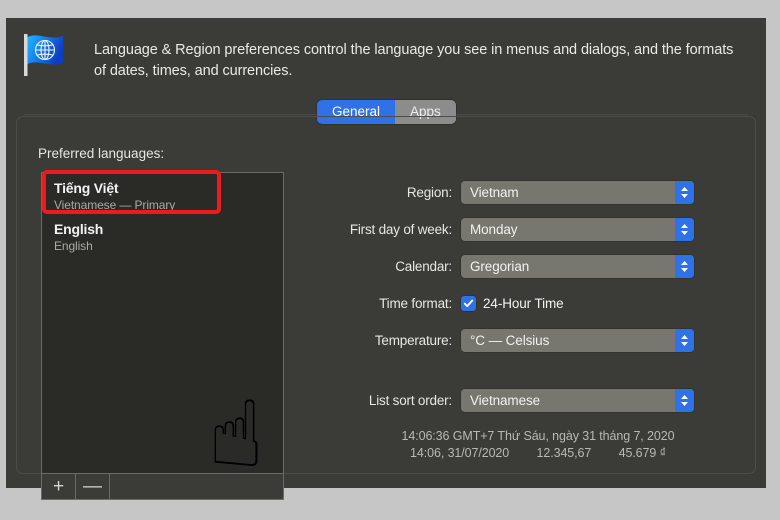 The height and width of the screenshot is (520, 780). What do you see at coordinates (460, 453) in the screenshot?
I see `preview-time: 14:06, 31/07/2020` at bounding box center [460, 453].